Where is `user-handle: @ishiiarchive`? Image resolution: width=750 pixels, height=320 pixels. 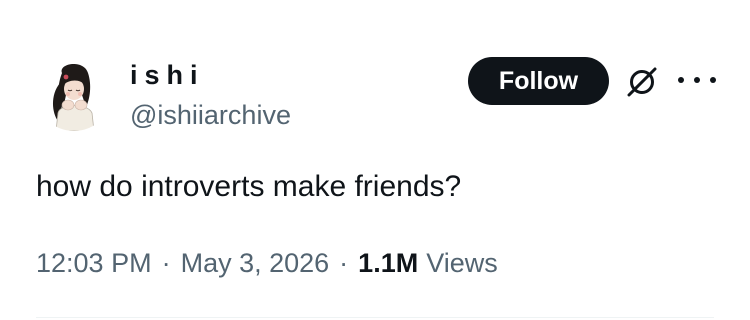 user-handle: @ishiiarchive is located at coordinates (210, 115).